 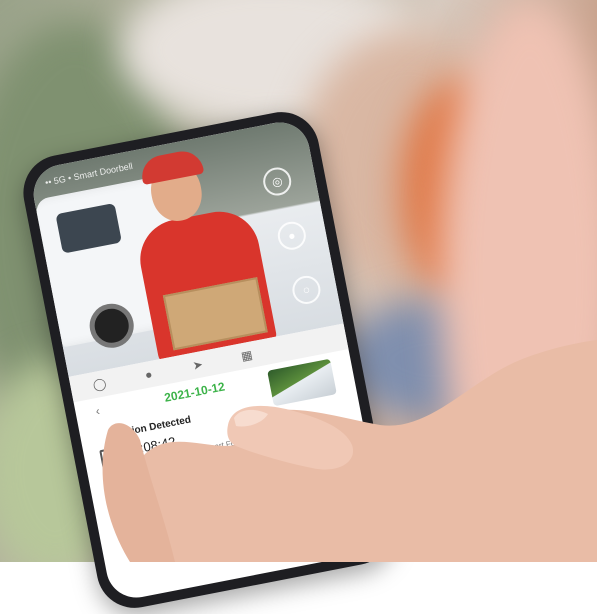 What do you see at coordinates (88, 228) in the screenshot?
I see `van-window` at bounding box center [88, 228].